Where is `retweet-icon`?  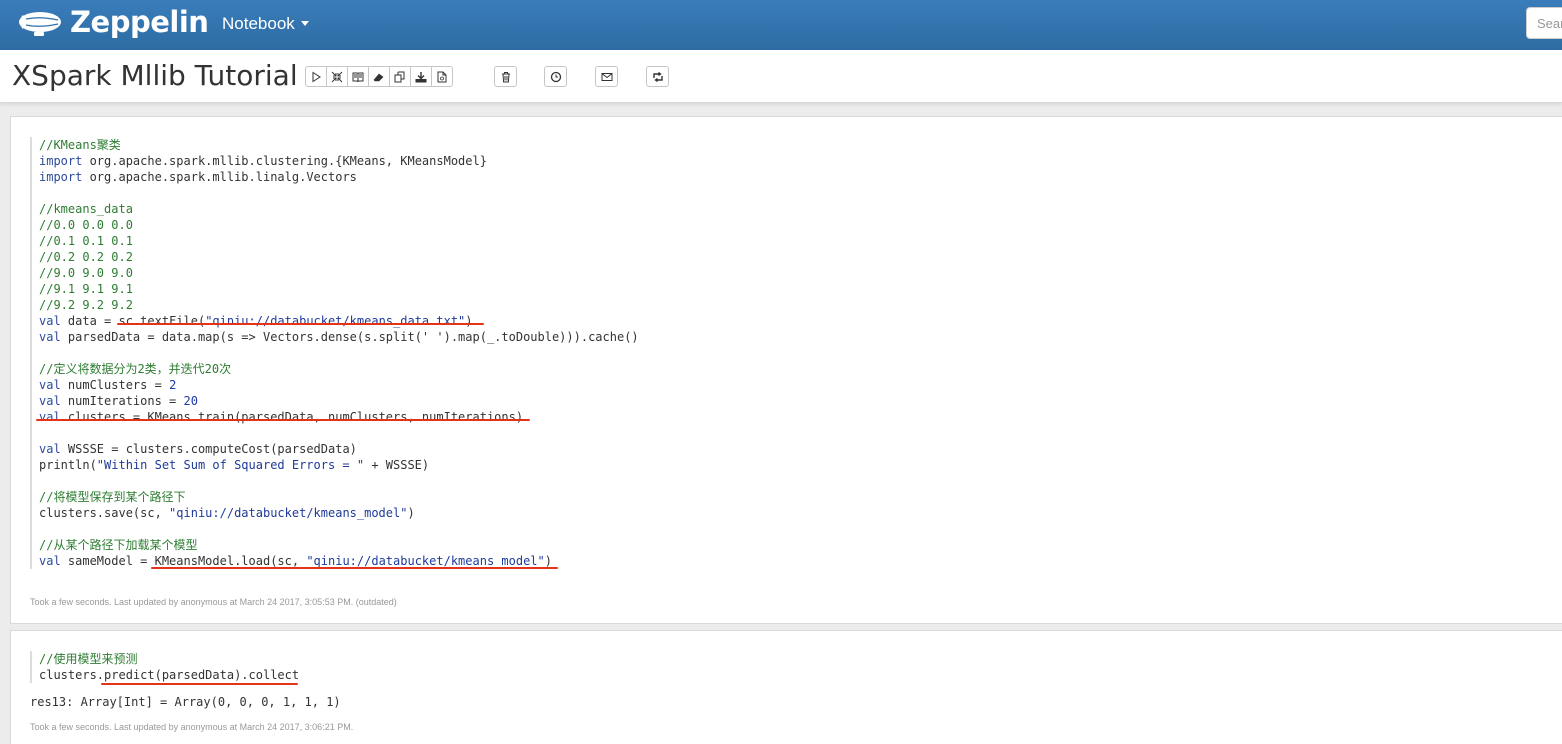 retweet-icon is located at coordinates (657, 76).